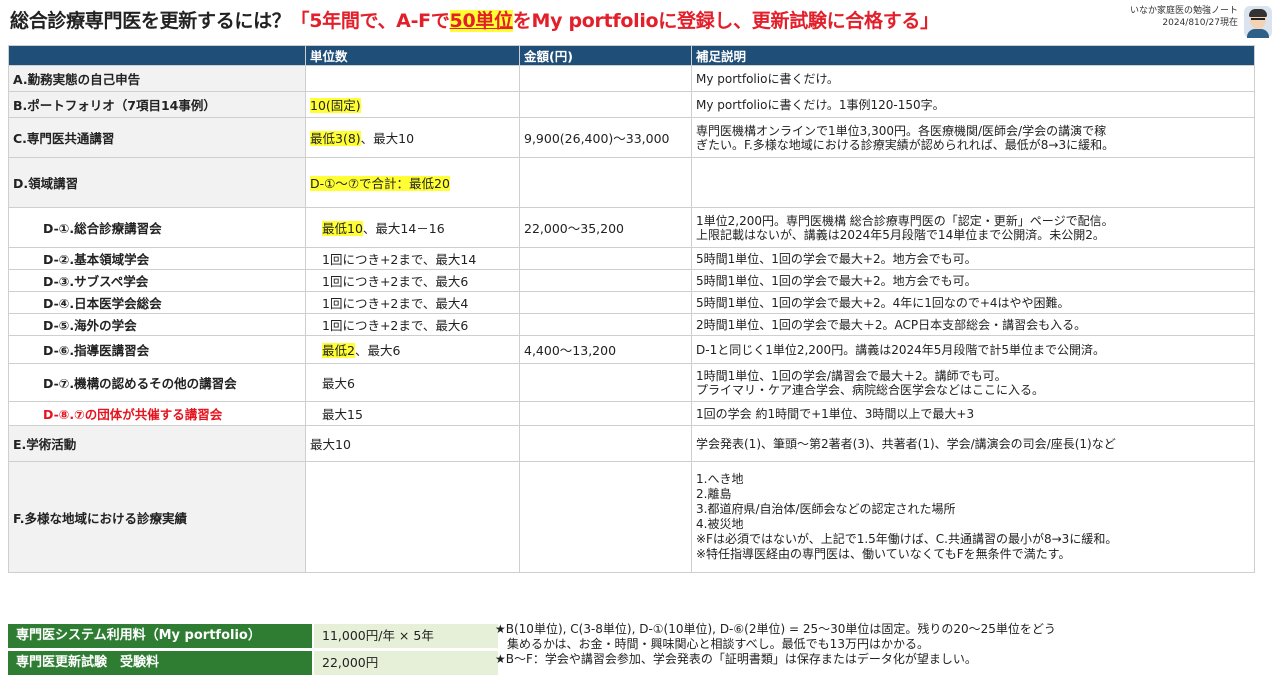  What do you see at coordinates (253, 636) in the screenshot?
I see `fee-row: 専門医システム利用料（My portfolio） 11,000円/年 × 5年` at bounding box center [253, 636].